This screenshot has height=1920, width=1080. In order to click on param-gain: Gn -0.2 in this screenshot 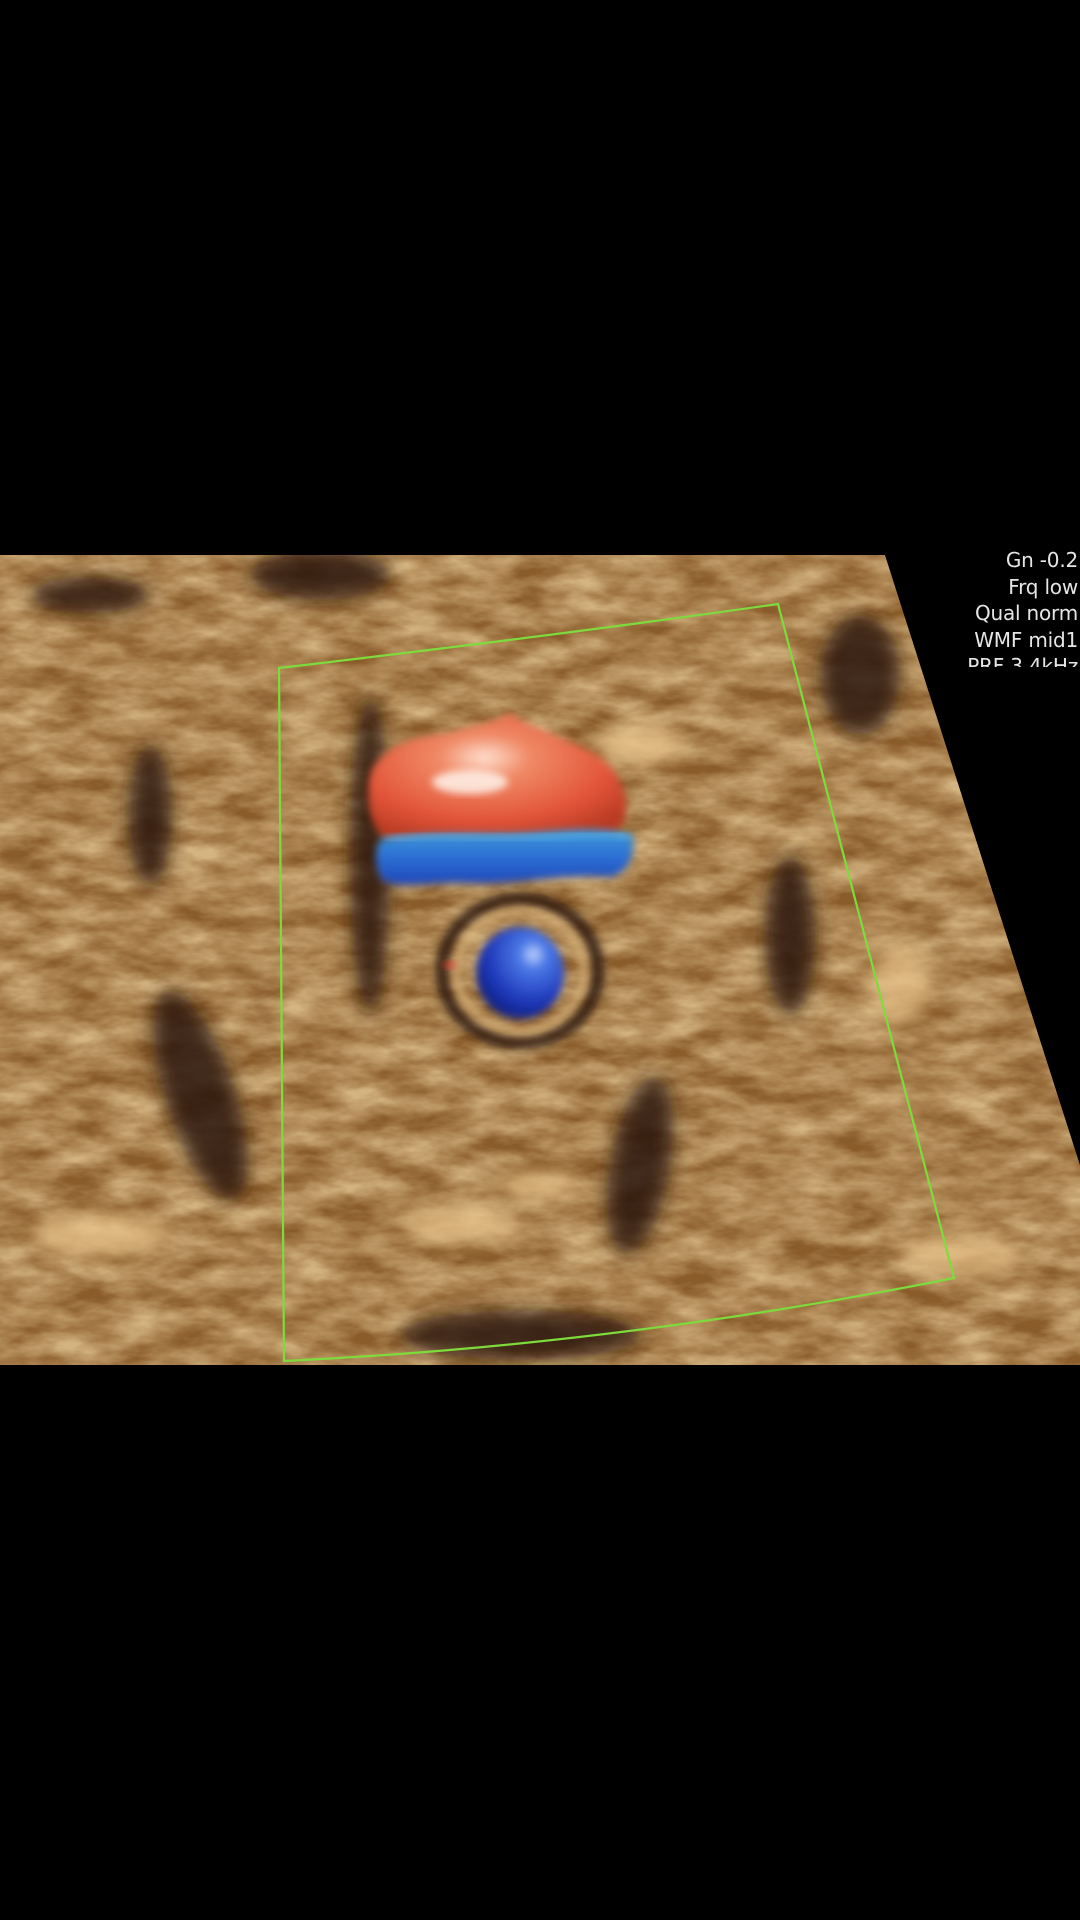, I will do `click(1041, 560)`.